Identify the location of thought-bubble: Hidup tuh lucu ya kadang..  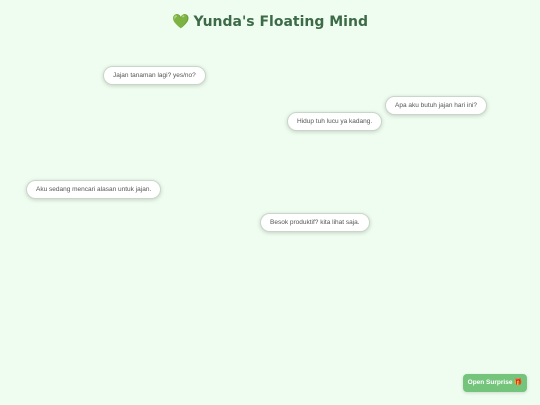
(335, 121).